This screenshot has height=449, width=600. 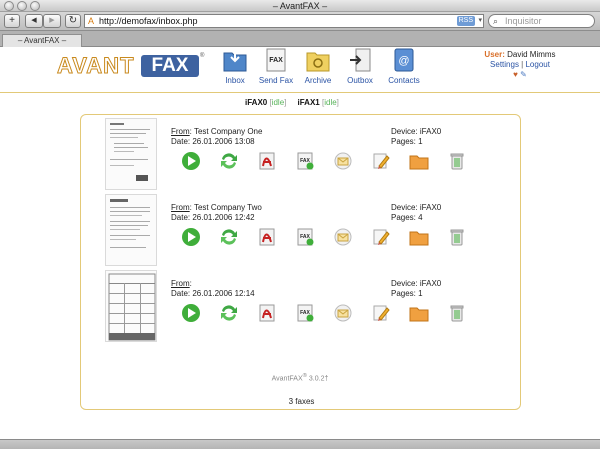 What do you see at coordinates (300, 444) in the screenshot?
I see `status-bar` at bounding box center [300, 444].